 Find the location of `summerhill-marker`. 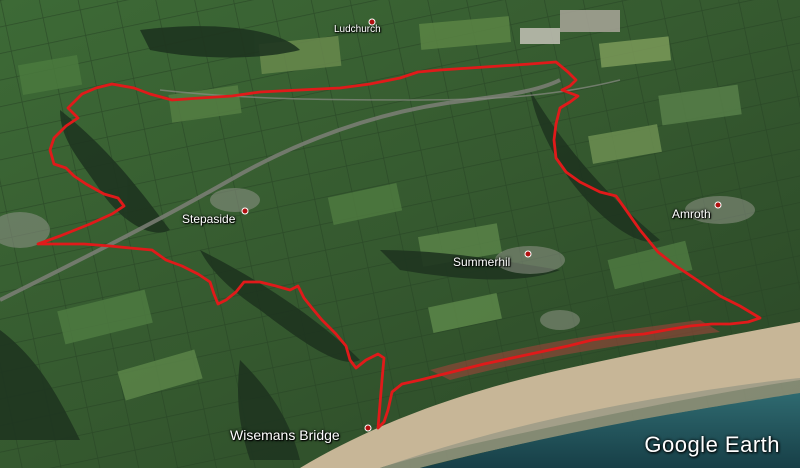

summerhill-marker is located at coordinates (528, 254).